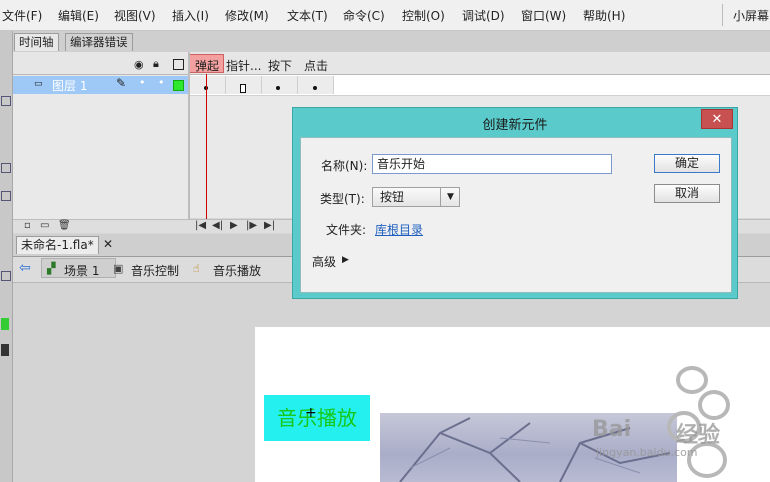 This screenshot has height=482, width=770. Describe the element at coordinates (751, 15) in the screenshot. I see `workspace-switcher: 小屏幕` at that location.